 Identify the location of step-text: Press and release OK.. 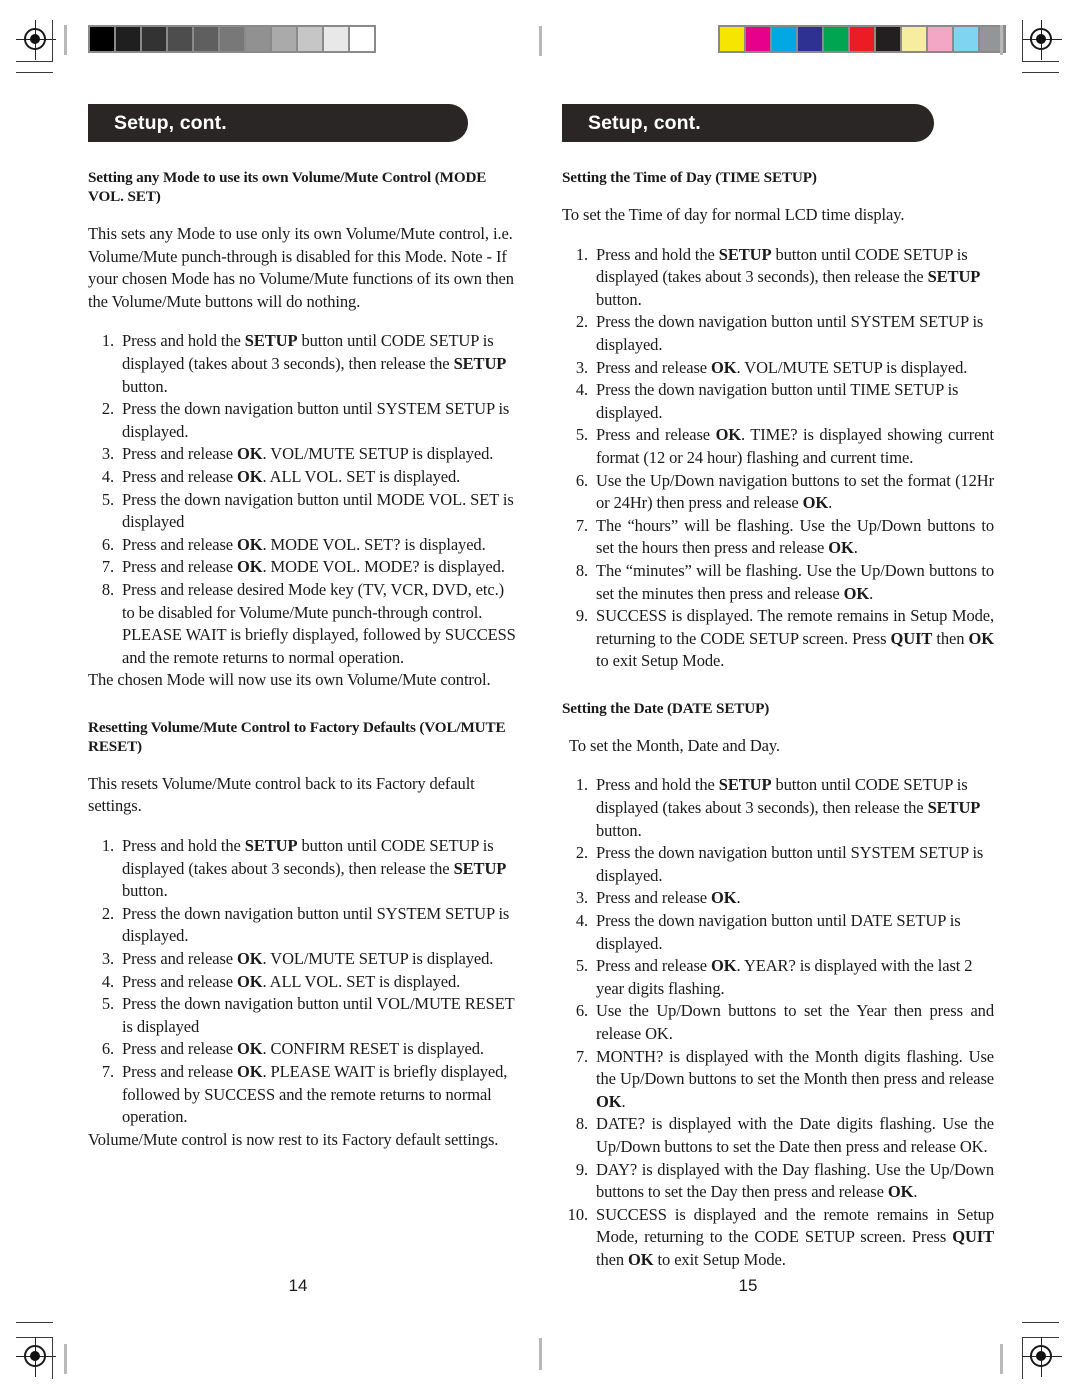
(668, 898).